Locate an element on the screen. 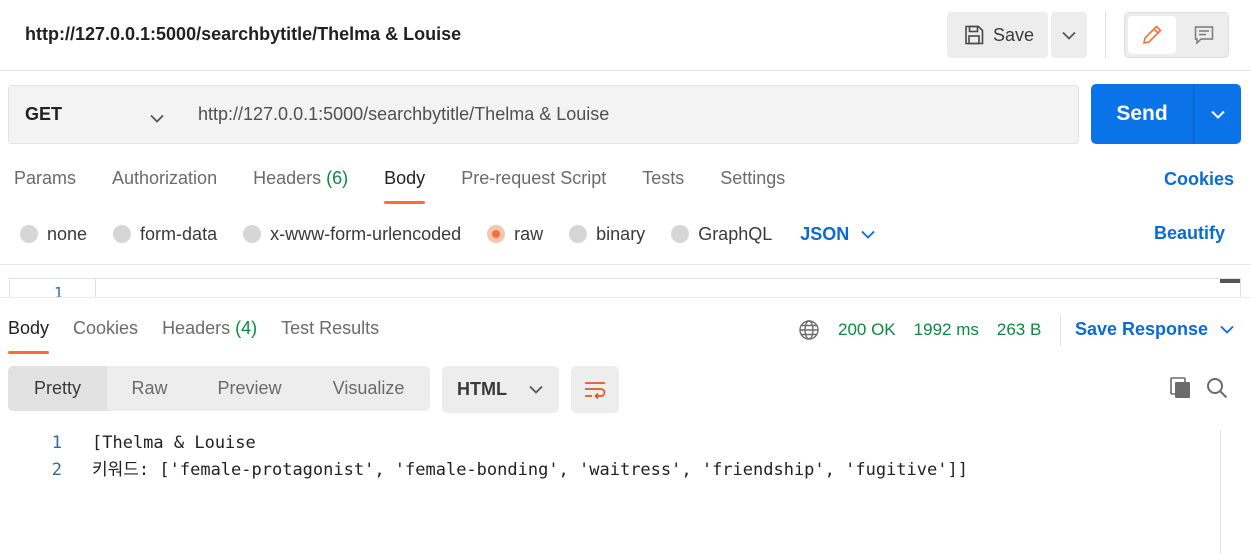 Image resolution: width=1251 pixels, height=554 pixels. response-tab-body: Body is located at coordinates (29, 336).